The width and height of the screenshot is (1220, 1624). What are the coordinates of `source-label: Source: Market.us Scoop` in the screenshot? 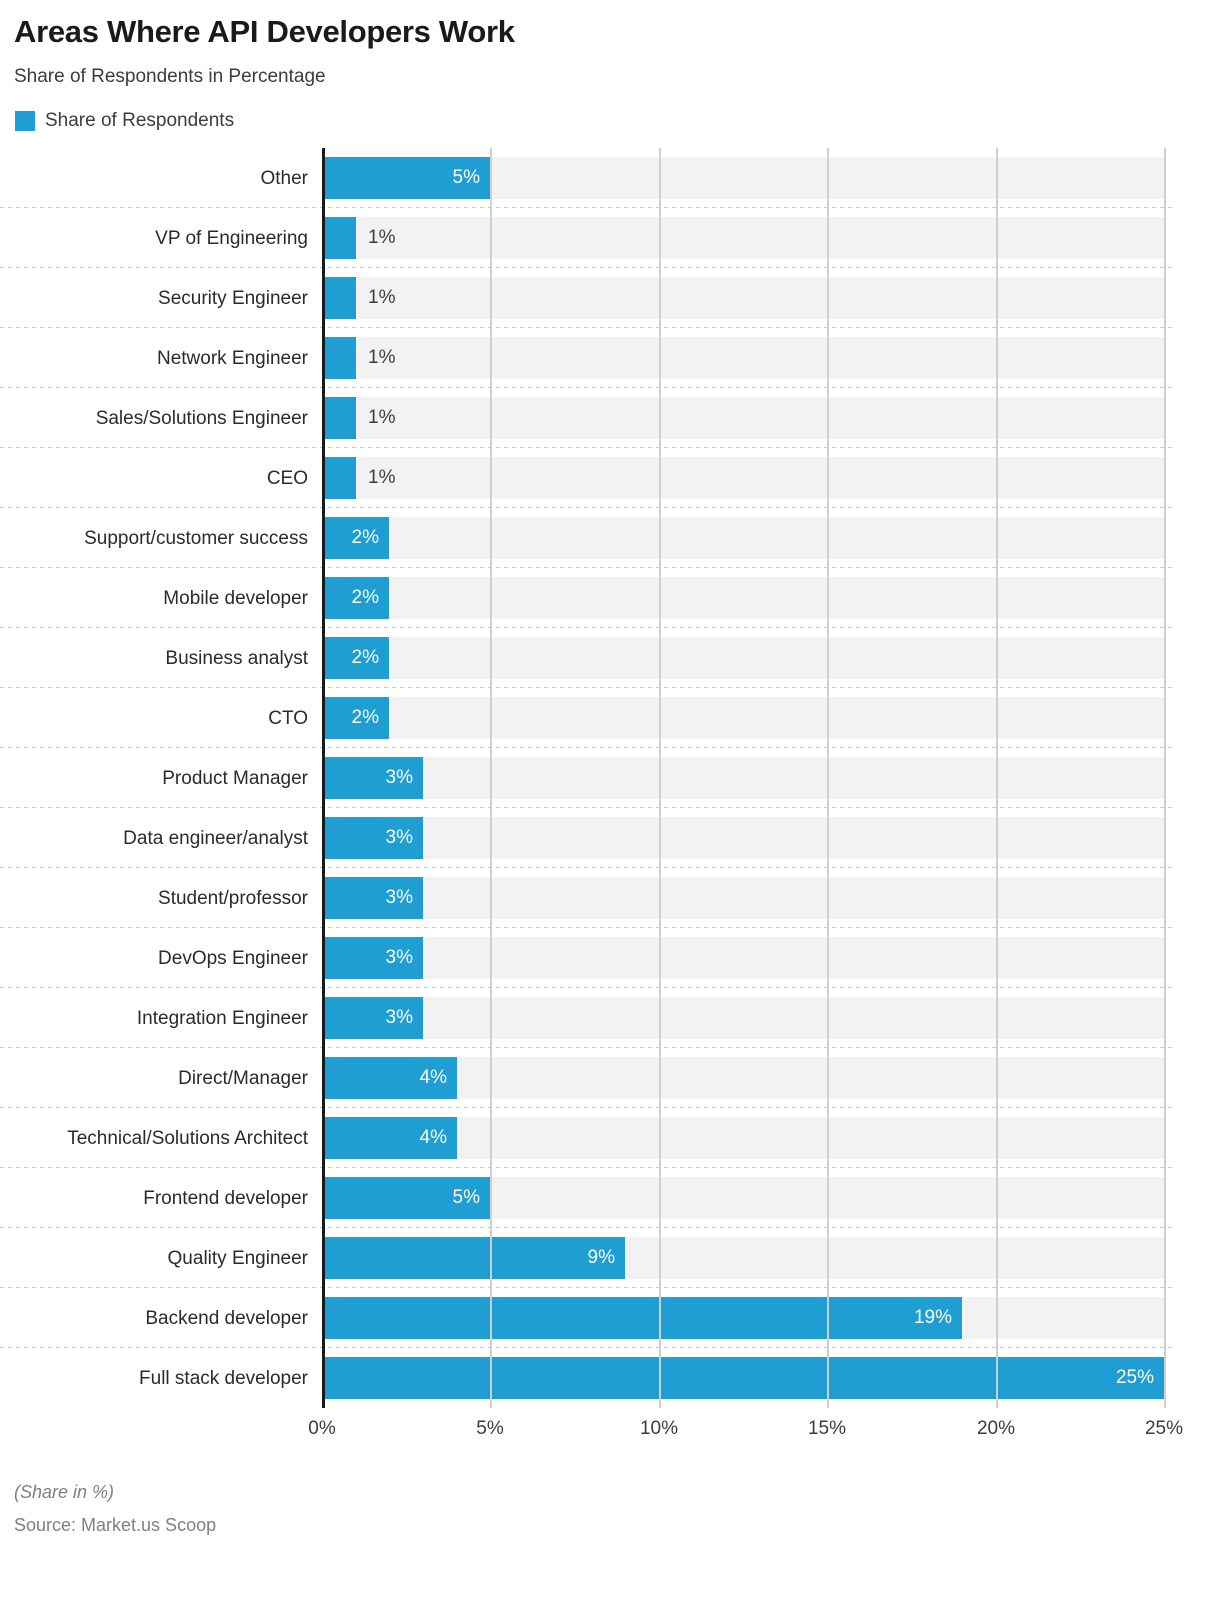 It's located at (115, 1525).